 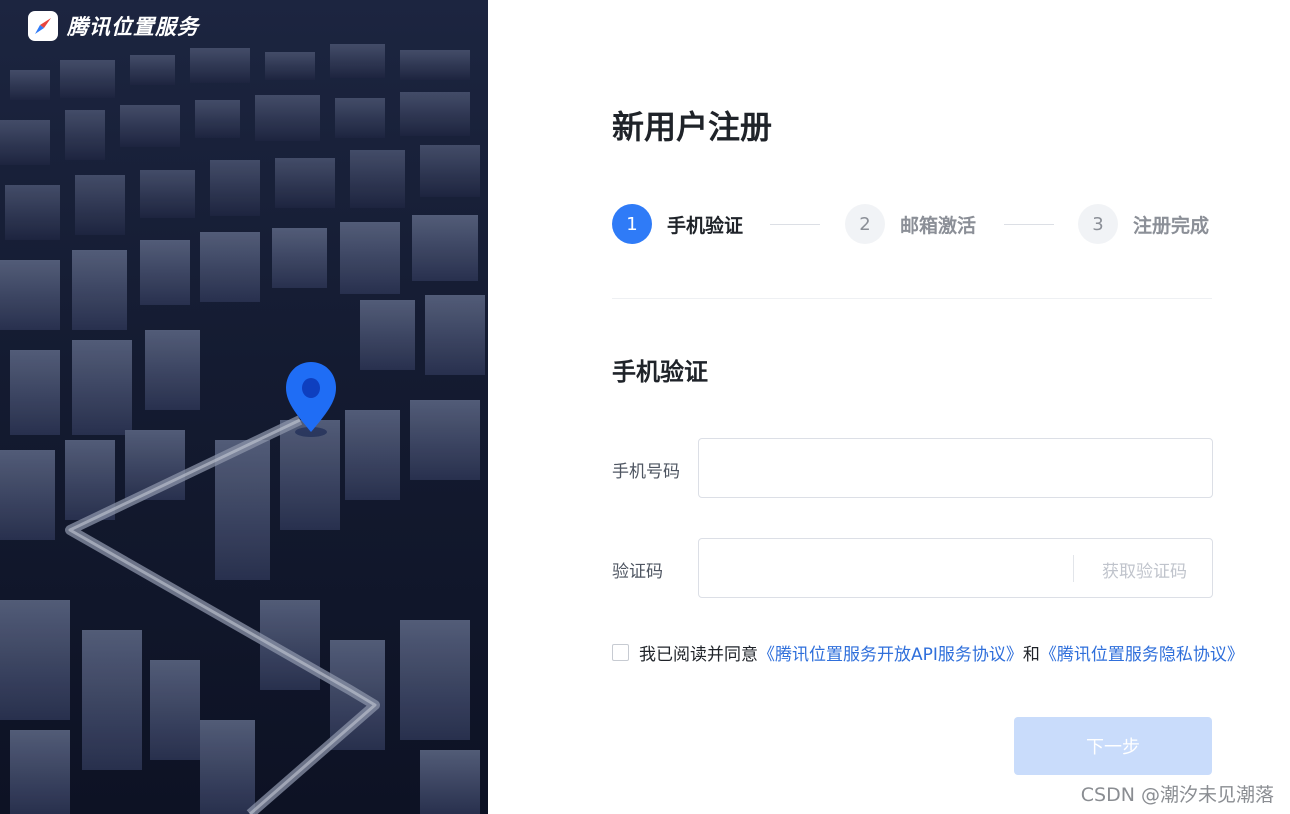 I want to click on phone-input, so click(x=955, y=468).